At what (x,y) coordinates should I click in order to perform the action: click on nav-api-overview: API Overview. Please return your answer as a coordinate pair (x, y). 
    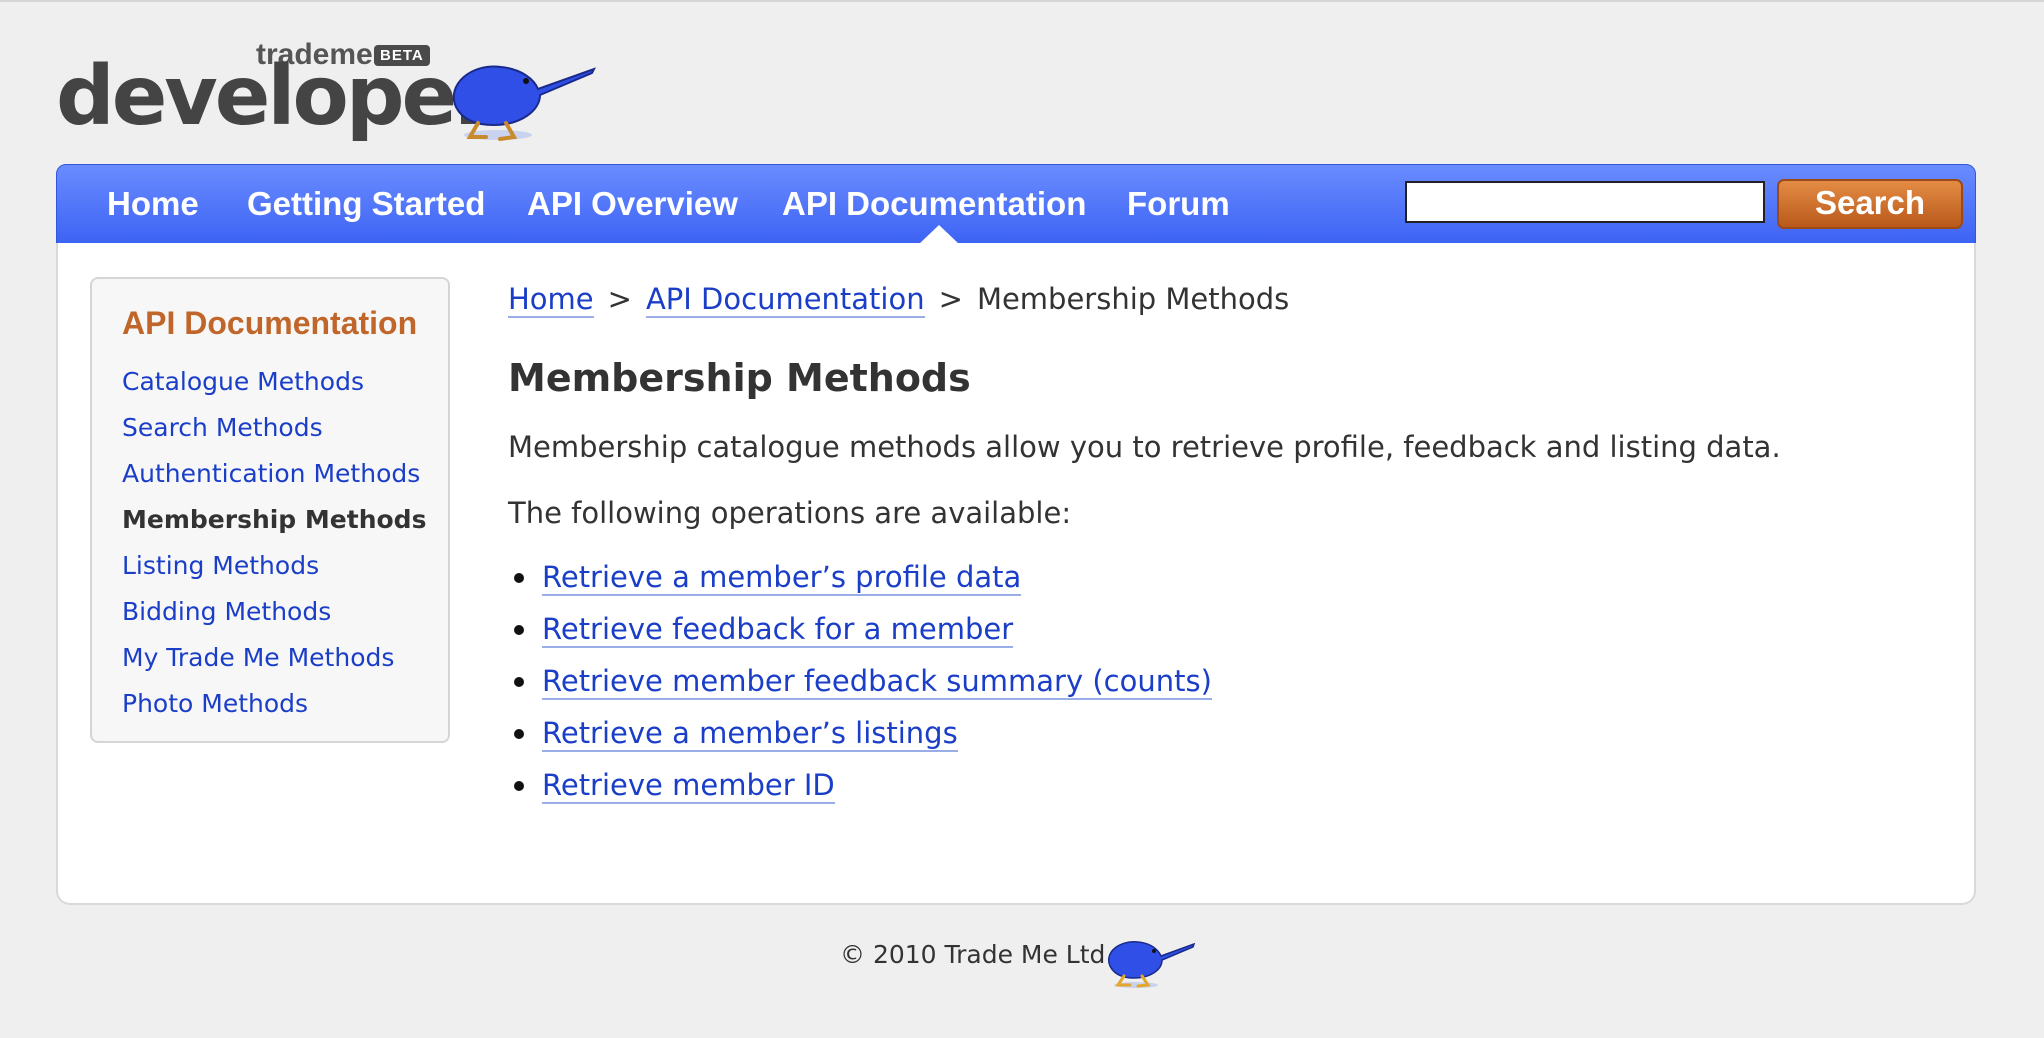
    Looking at the image, I should click on (632, 204).